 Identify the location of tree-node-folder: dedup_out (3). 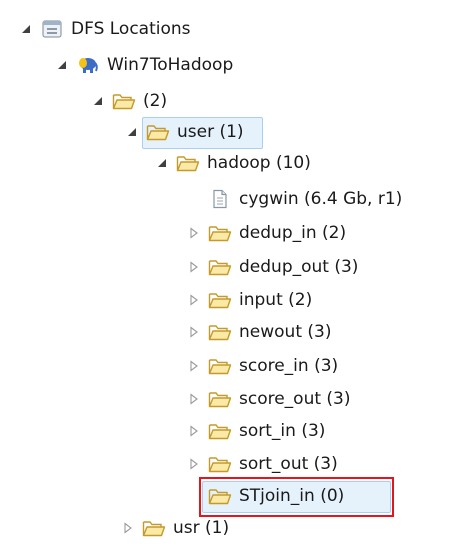
(272, 267).